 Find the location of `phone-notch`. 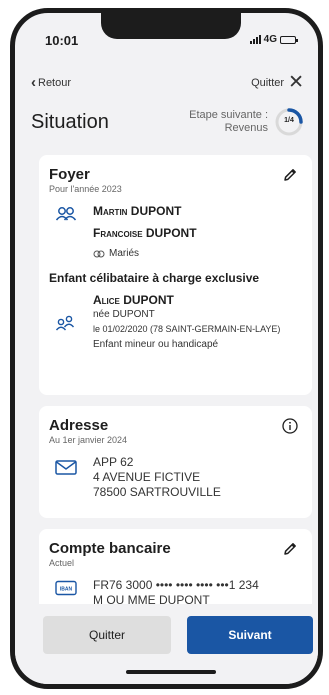

phone-notch is located at coordinates (171, 26).